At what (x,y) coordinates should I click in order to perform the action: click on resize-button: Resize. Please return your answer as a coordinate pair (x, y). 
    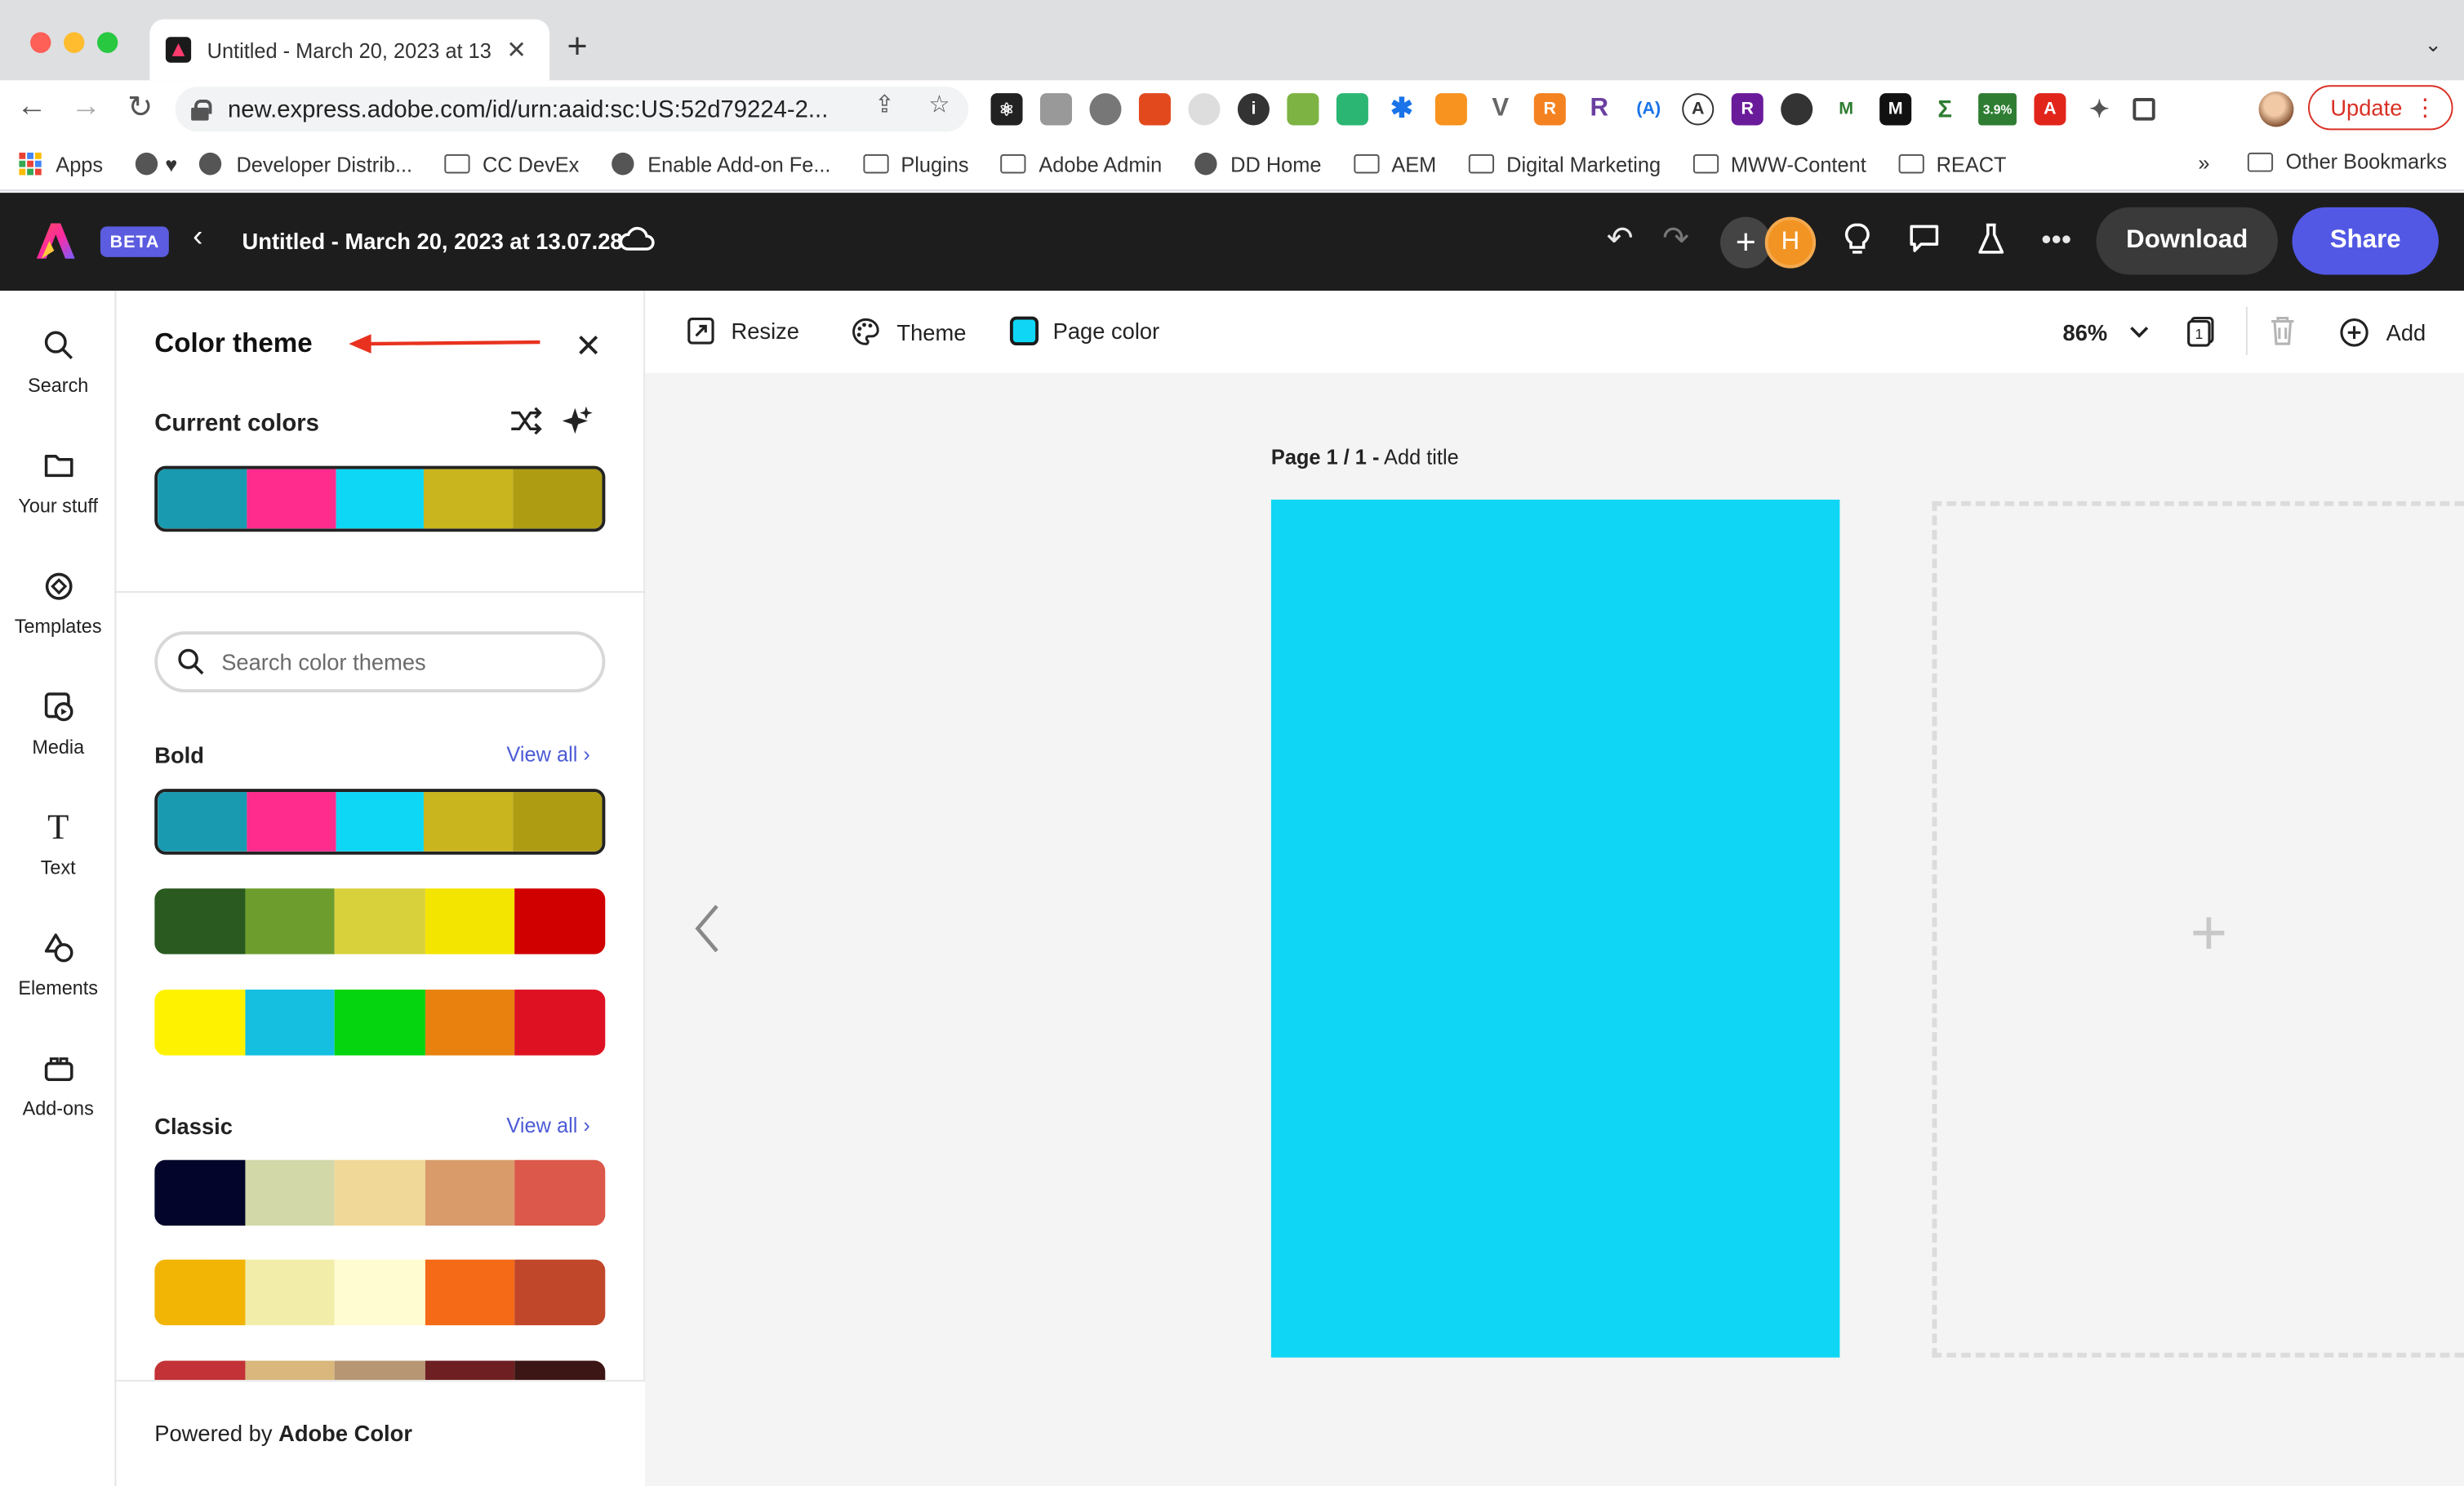
    Looking at the image, I should click on (743, 331).